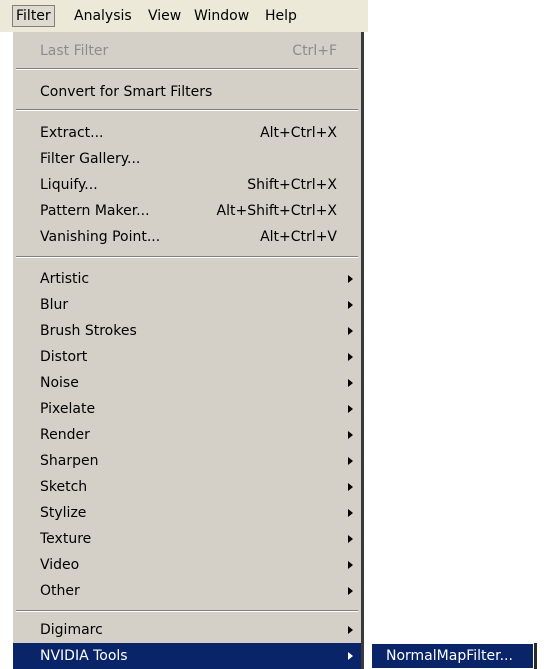 This screenshot has height=669, width=547. I want to click on menu-filter: Filter, so click(33, 16).